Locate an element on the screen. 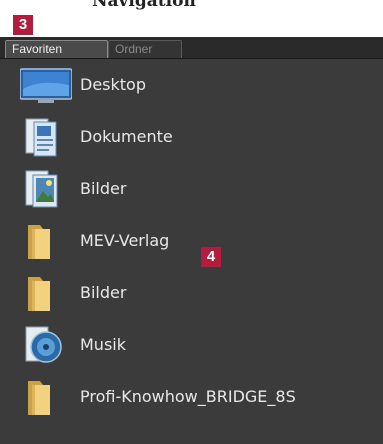 Image resolution: width=383 pixels, height=444 pixels. list-item-label: MEV-Verlag is located at coordinates (125, 240).